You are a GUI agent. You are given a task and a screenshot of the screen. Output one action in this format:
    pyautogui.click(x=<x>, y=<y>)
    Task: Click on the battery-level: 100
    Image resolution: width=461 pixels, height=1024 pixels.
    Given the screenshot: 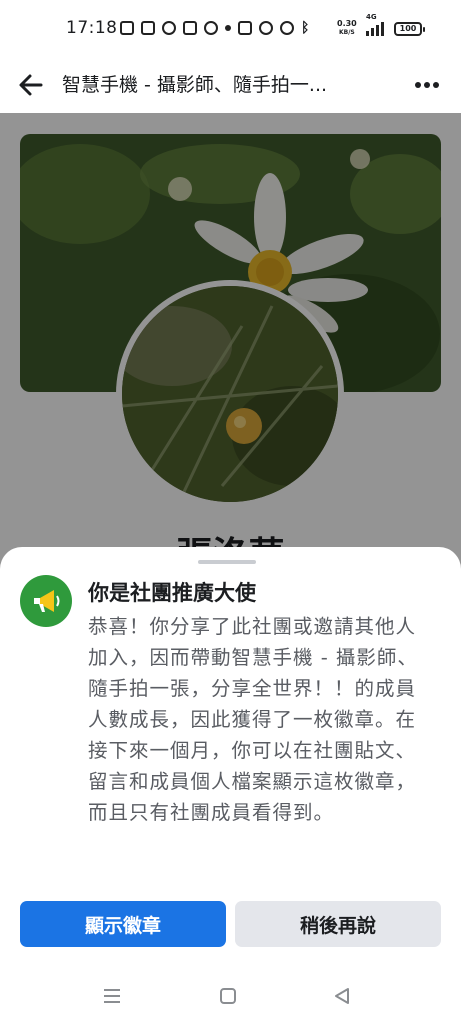 What is the action you would take?
    pyautogui.click(x=408, y=28)
    